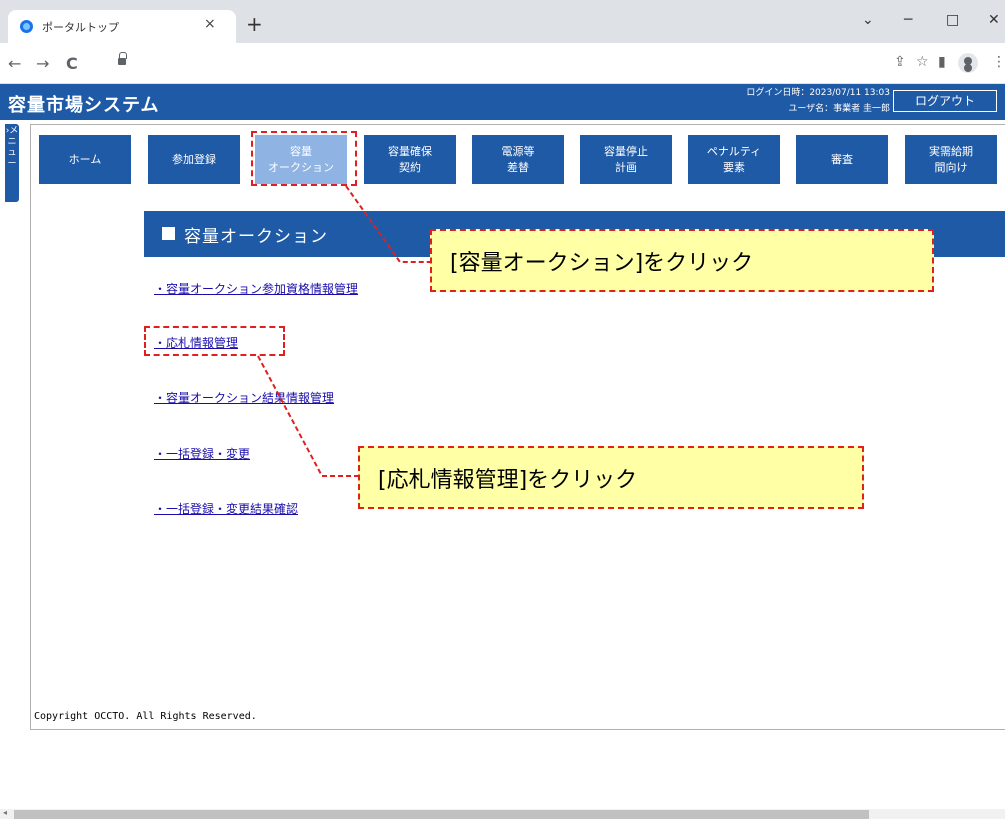 The image size is (1005, 819). Describe the element at coordinates (952, 20) in the screenshot. I see `maximize-icon: □` at that location.